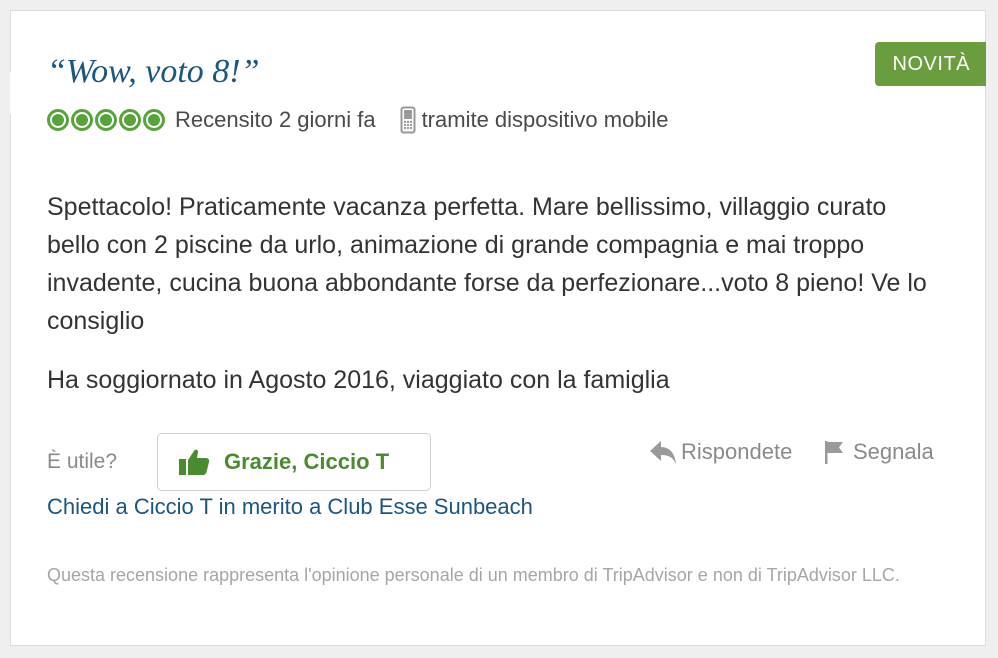 The image size is (998, 658). What do you see at coordinates (834, 452) in the screenshot?
I see `flag-icon` at bounding box center [834, 452].